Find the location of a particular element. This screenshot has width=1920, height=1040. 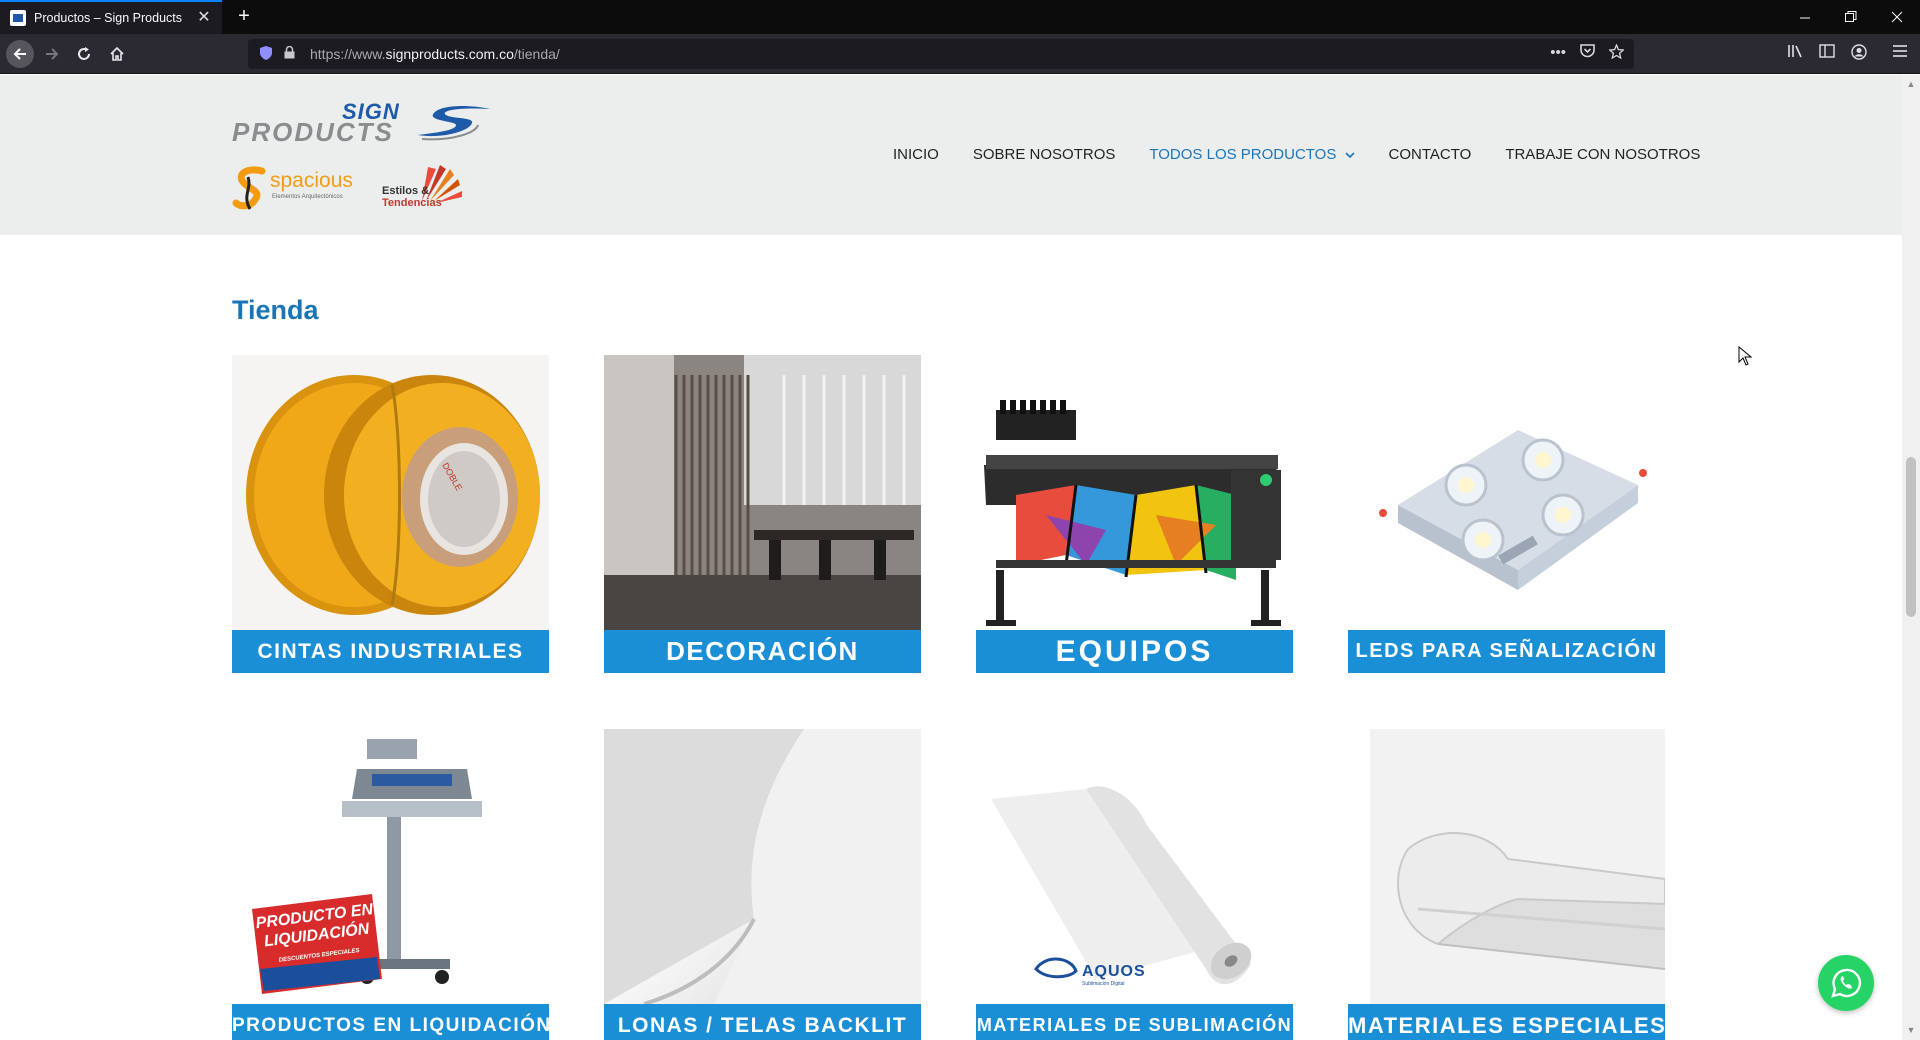

office-glass-partition-image is located at coordinates (762, 492).